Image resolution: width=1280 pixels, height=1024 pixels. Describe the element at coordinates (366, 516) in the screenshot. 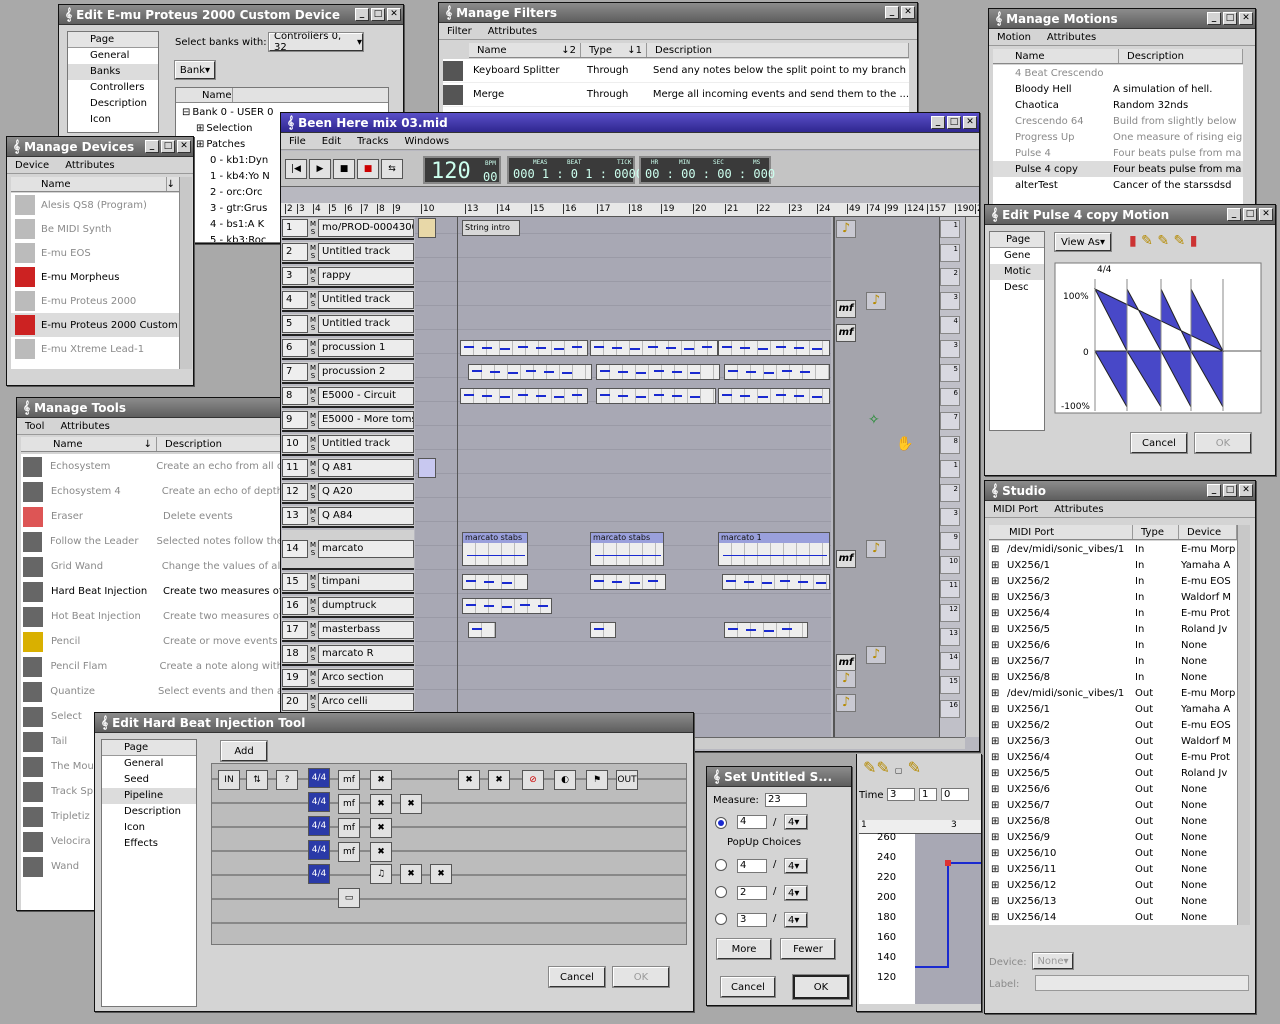

I see `track-name: Q A84` at that location.